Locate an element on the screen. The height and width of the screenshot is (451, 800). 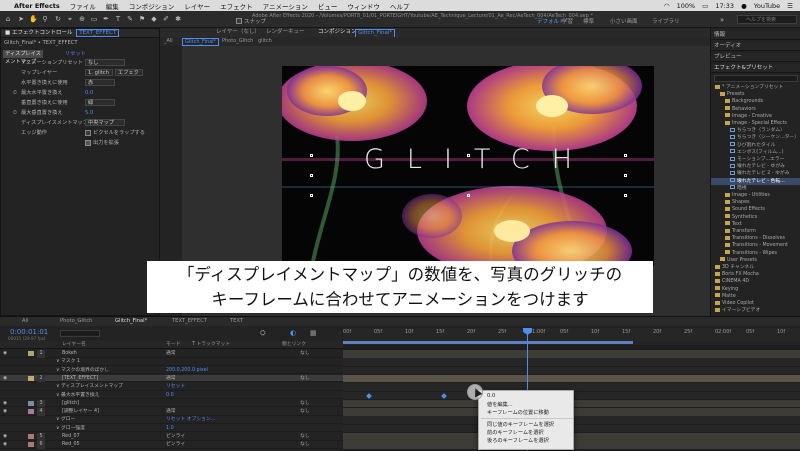
help-search-input: ヘルプを検索 is located at coordinates (767, 19).